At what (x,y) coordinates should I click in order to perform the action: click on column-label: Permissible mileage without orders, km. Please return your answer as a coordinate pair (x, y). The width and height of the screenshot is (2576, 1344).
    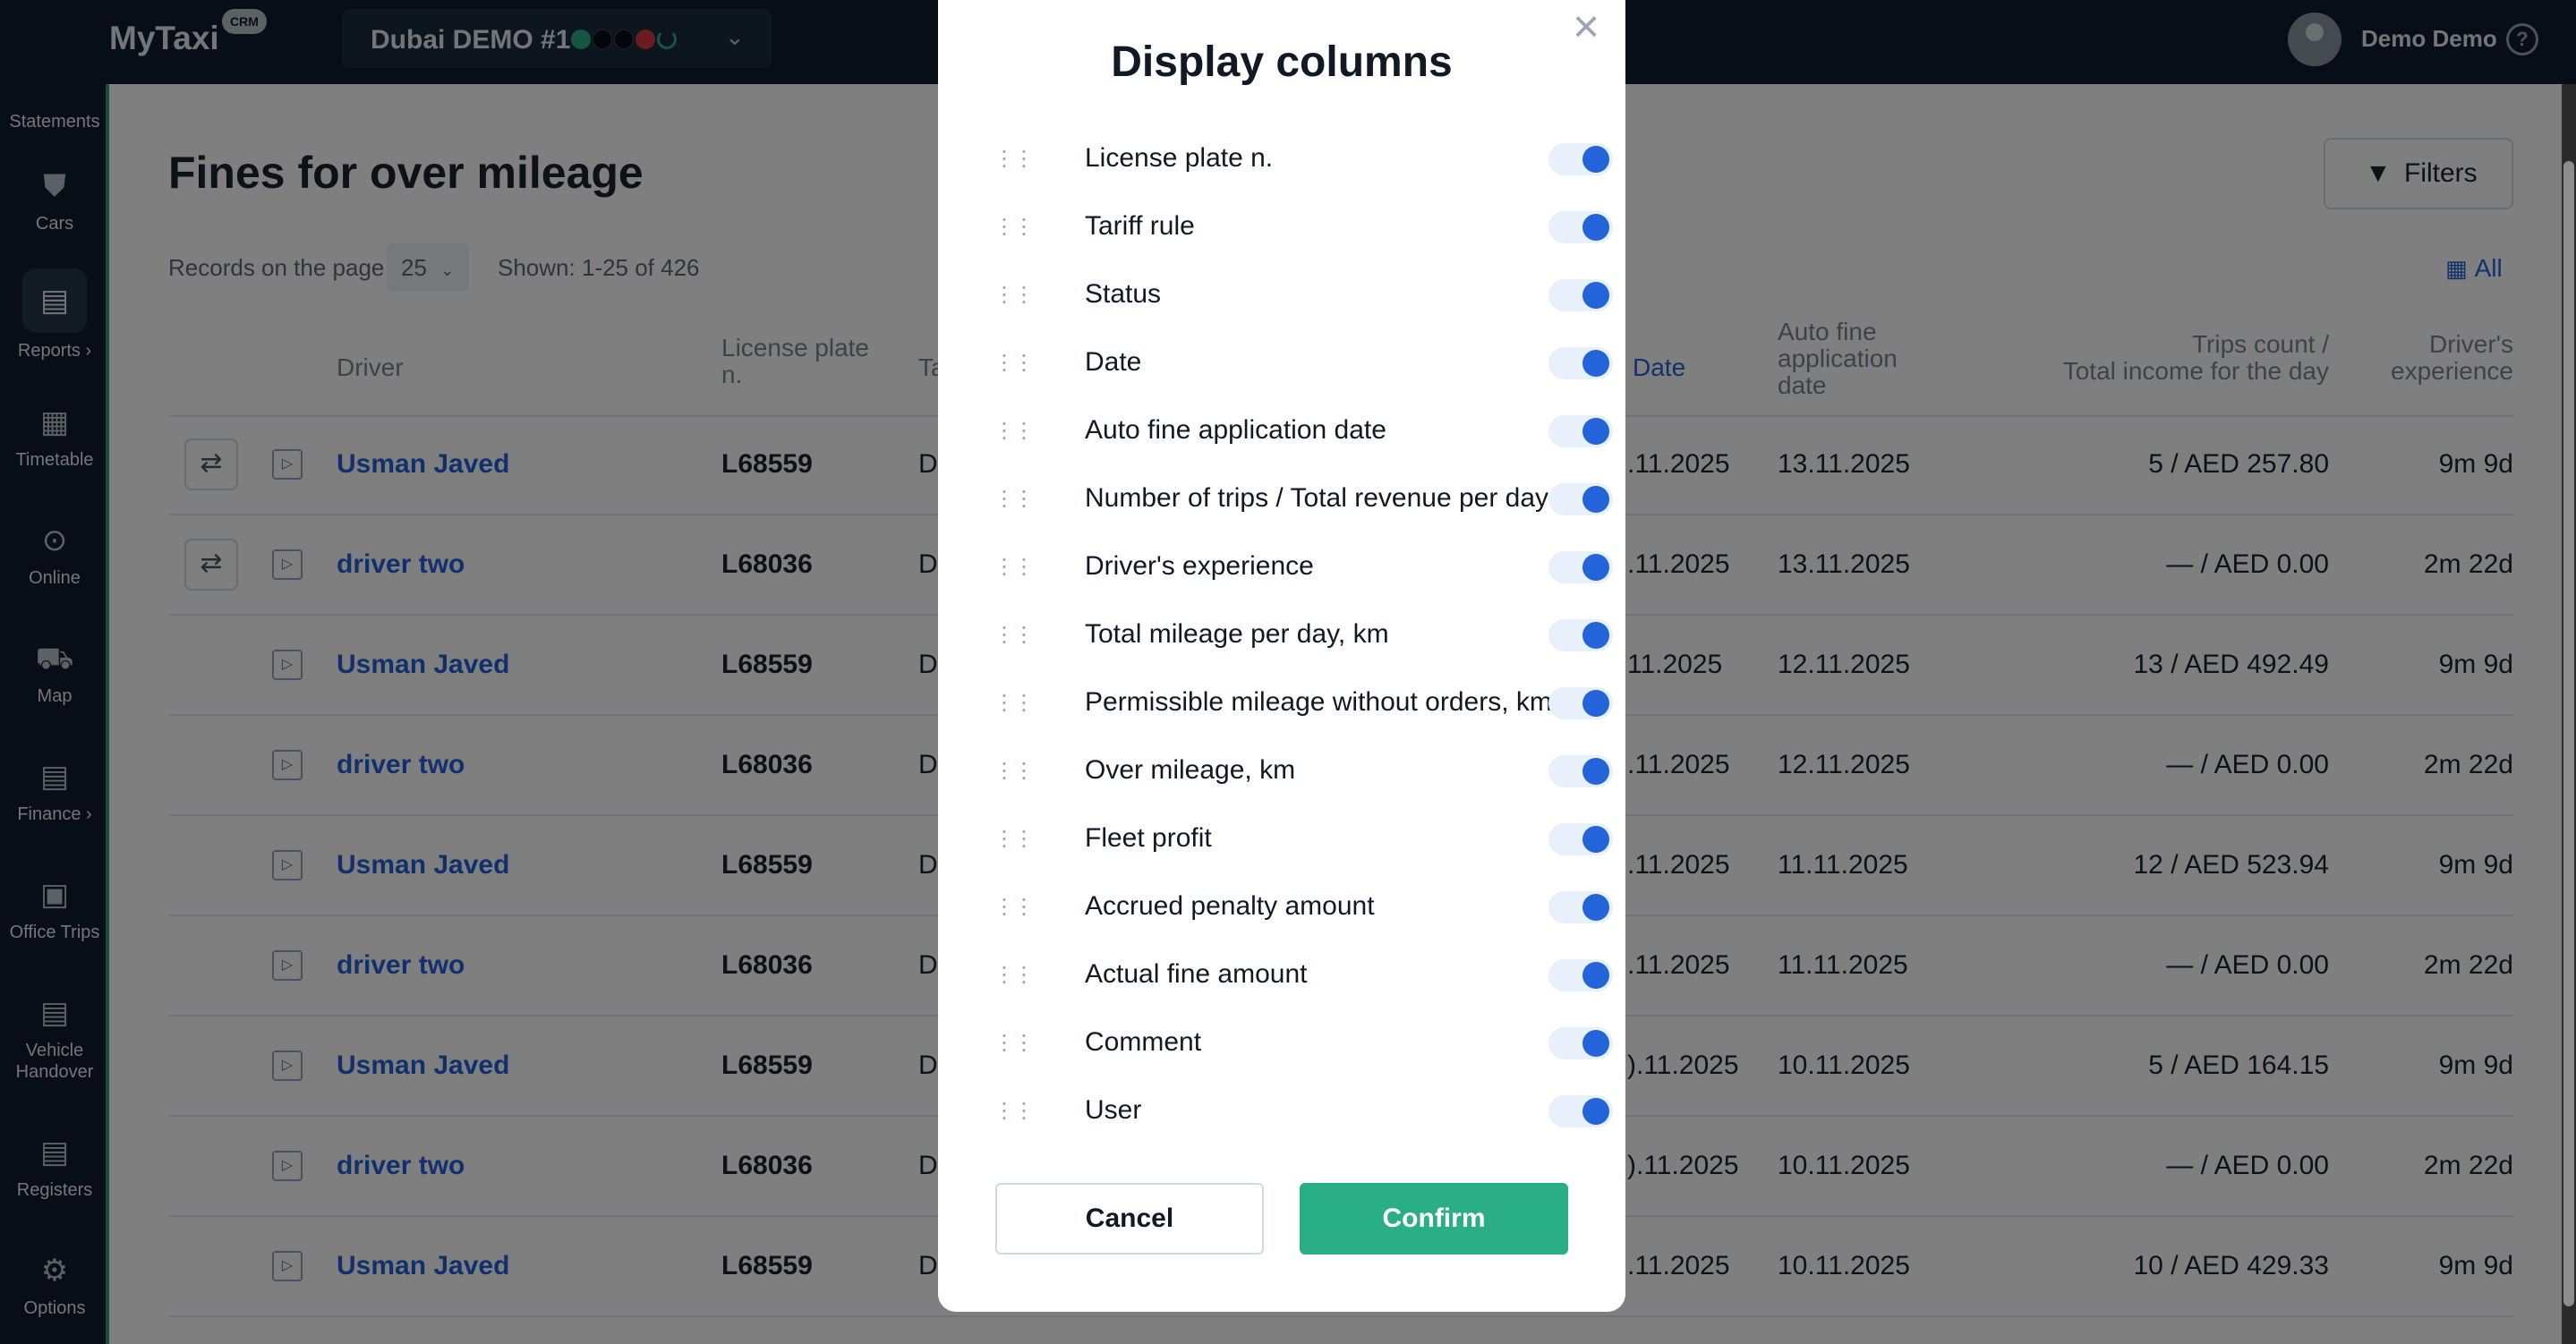
    Looking at the image, I should click on (1318, 702).